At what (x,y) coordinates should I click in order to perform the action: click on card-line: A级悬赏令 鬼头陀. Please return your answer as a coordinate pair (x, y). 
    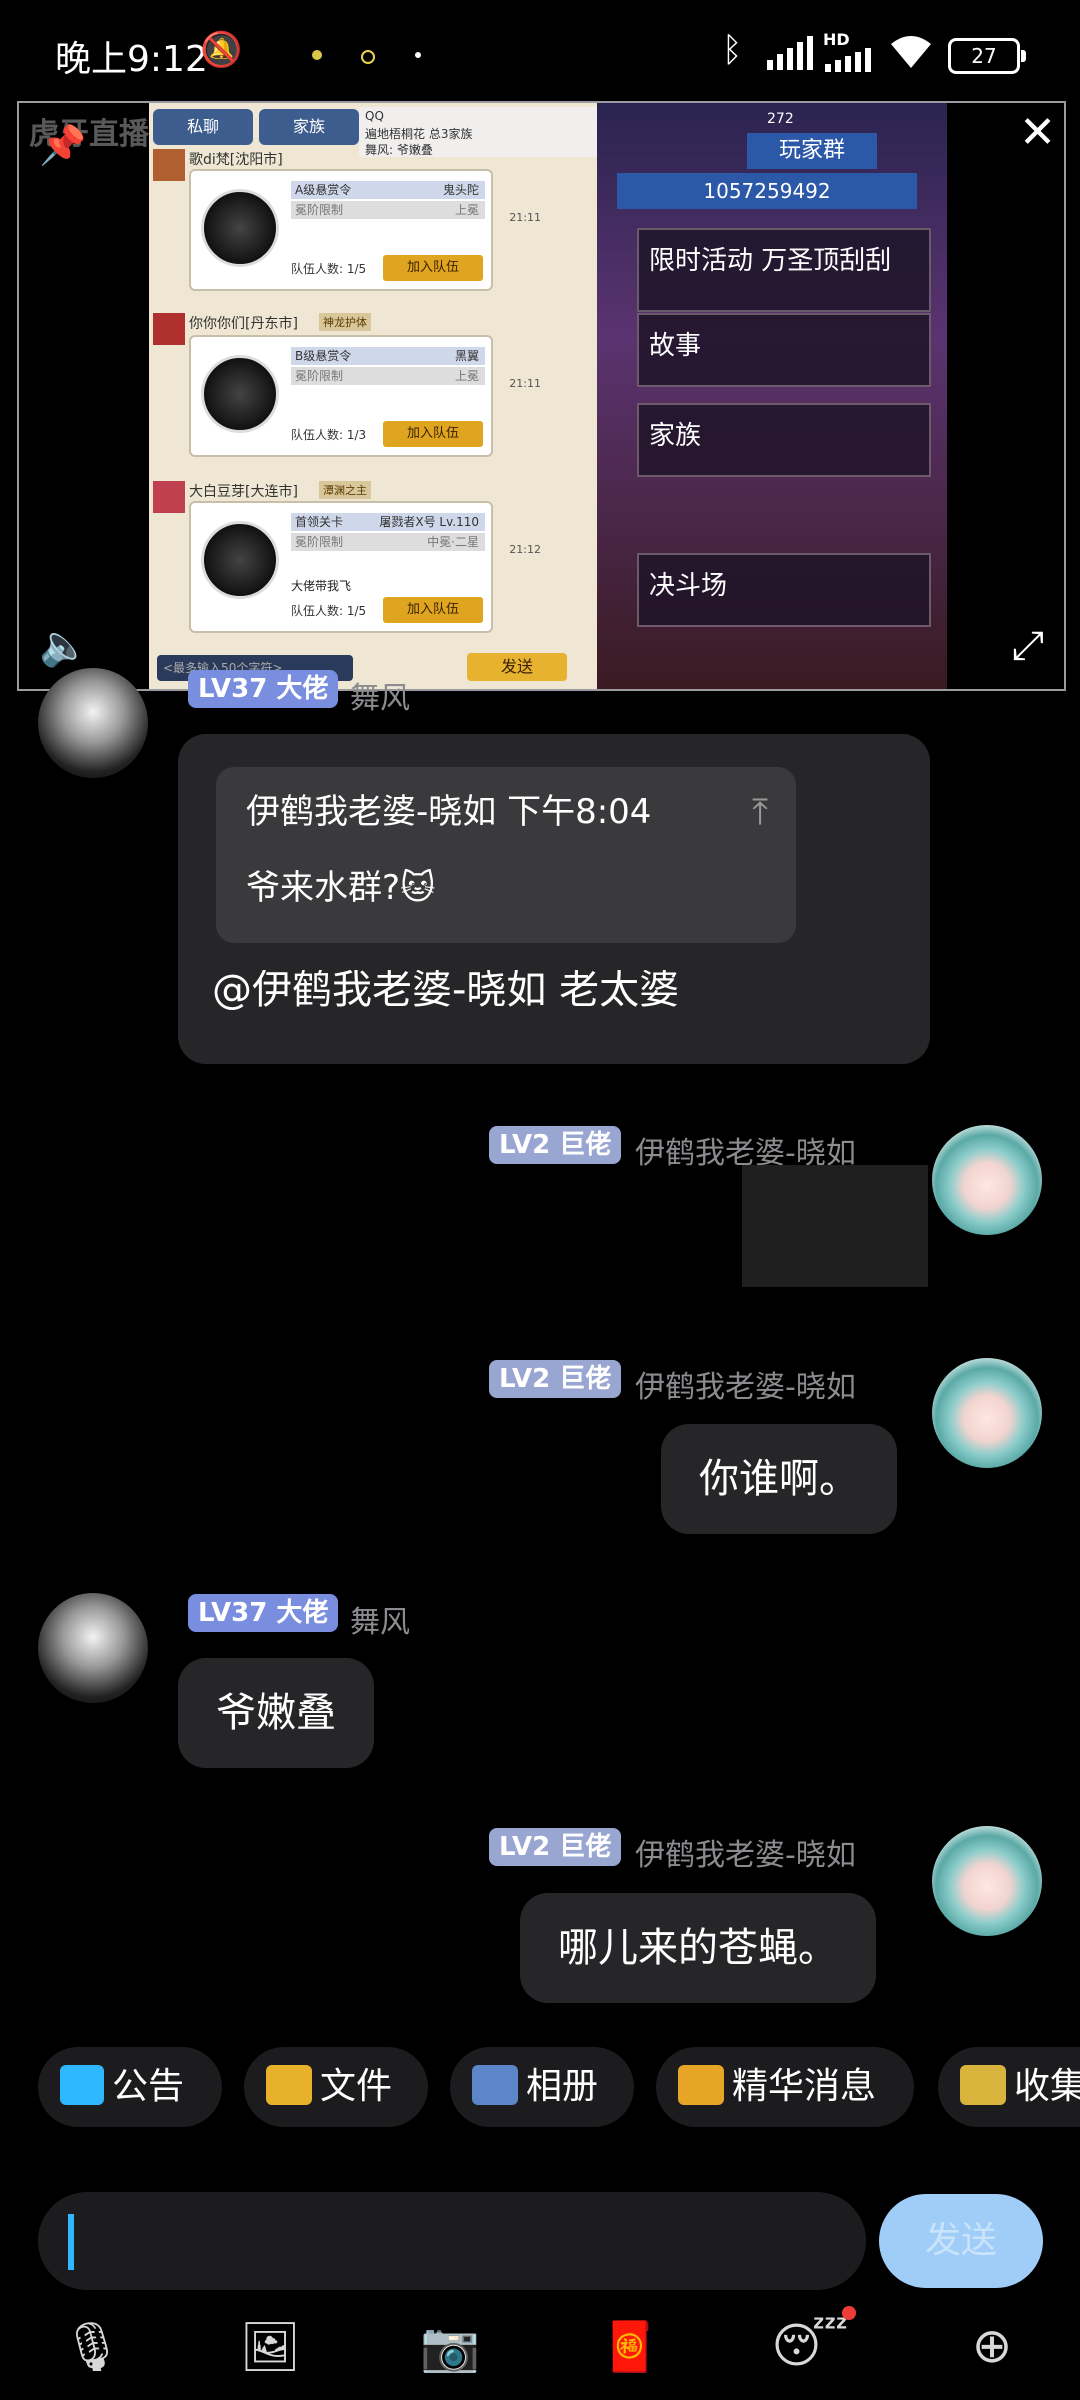
    Looking at the image, I should click on (388, 190).